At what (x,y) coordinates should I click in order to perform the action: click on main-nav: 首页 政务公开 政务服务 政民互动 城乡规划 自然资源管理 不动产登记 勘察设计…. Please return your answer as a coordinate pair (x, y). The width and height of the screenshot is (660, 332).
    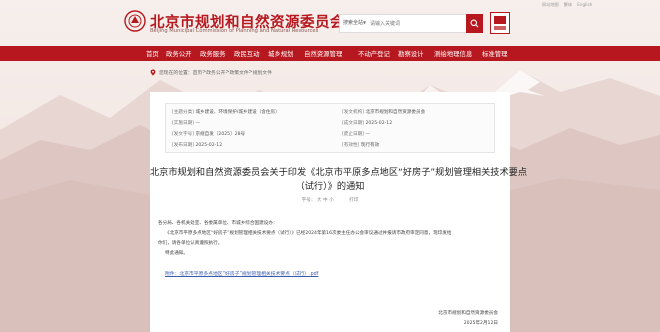
    Looking at the image, I should click on (330, 53).